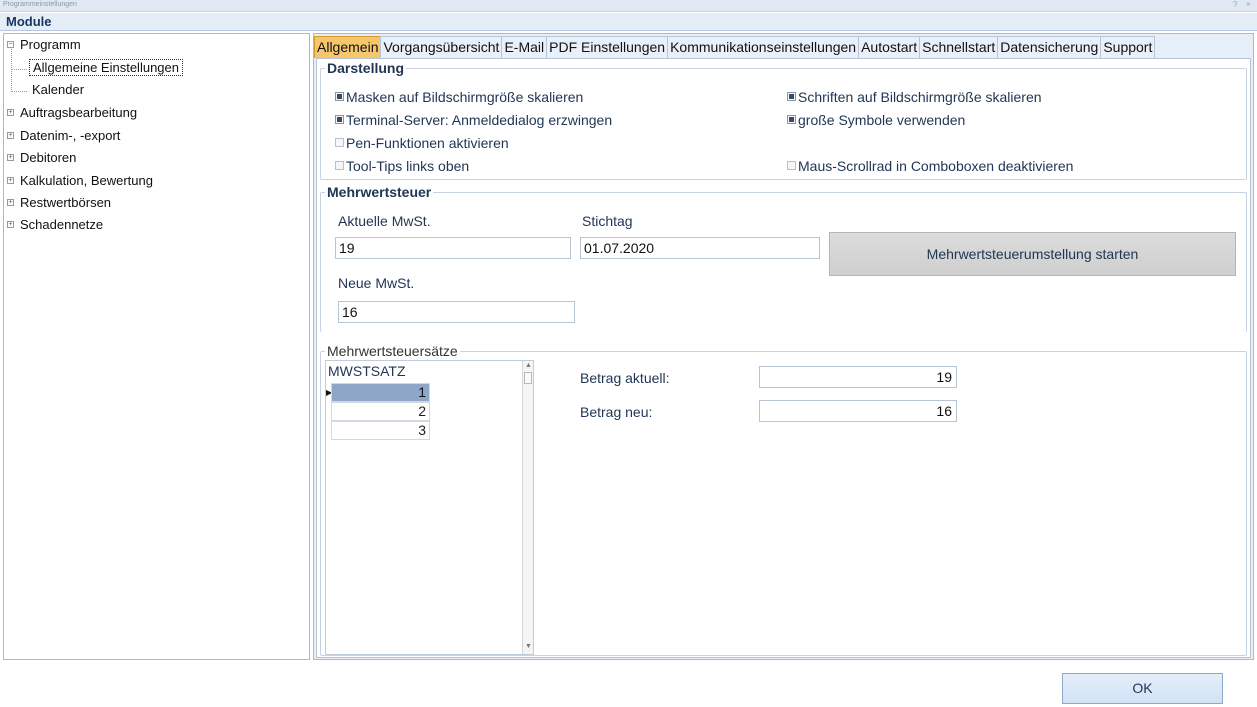  I want to click on tab-kommunikationseinstellungen: Kommunikationseinstellungen, so click(763, 47).